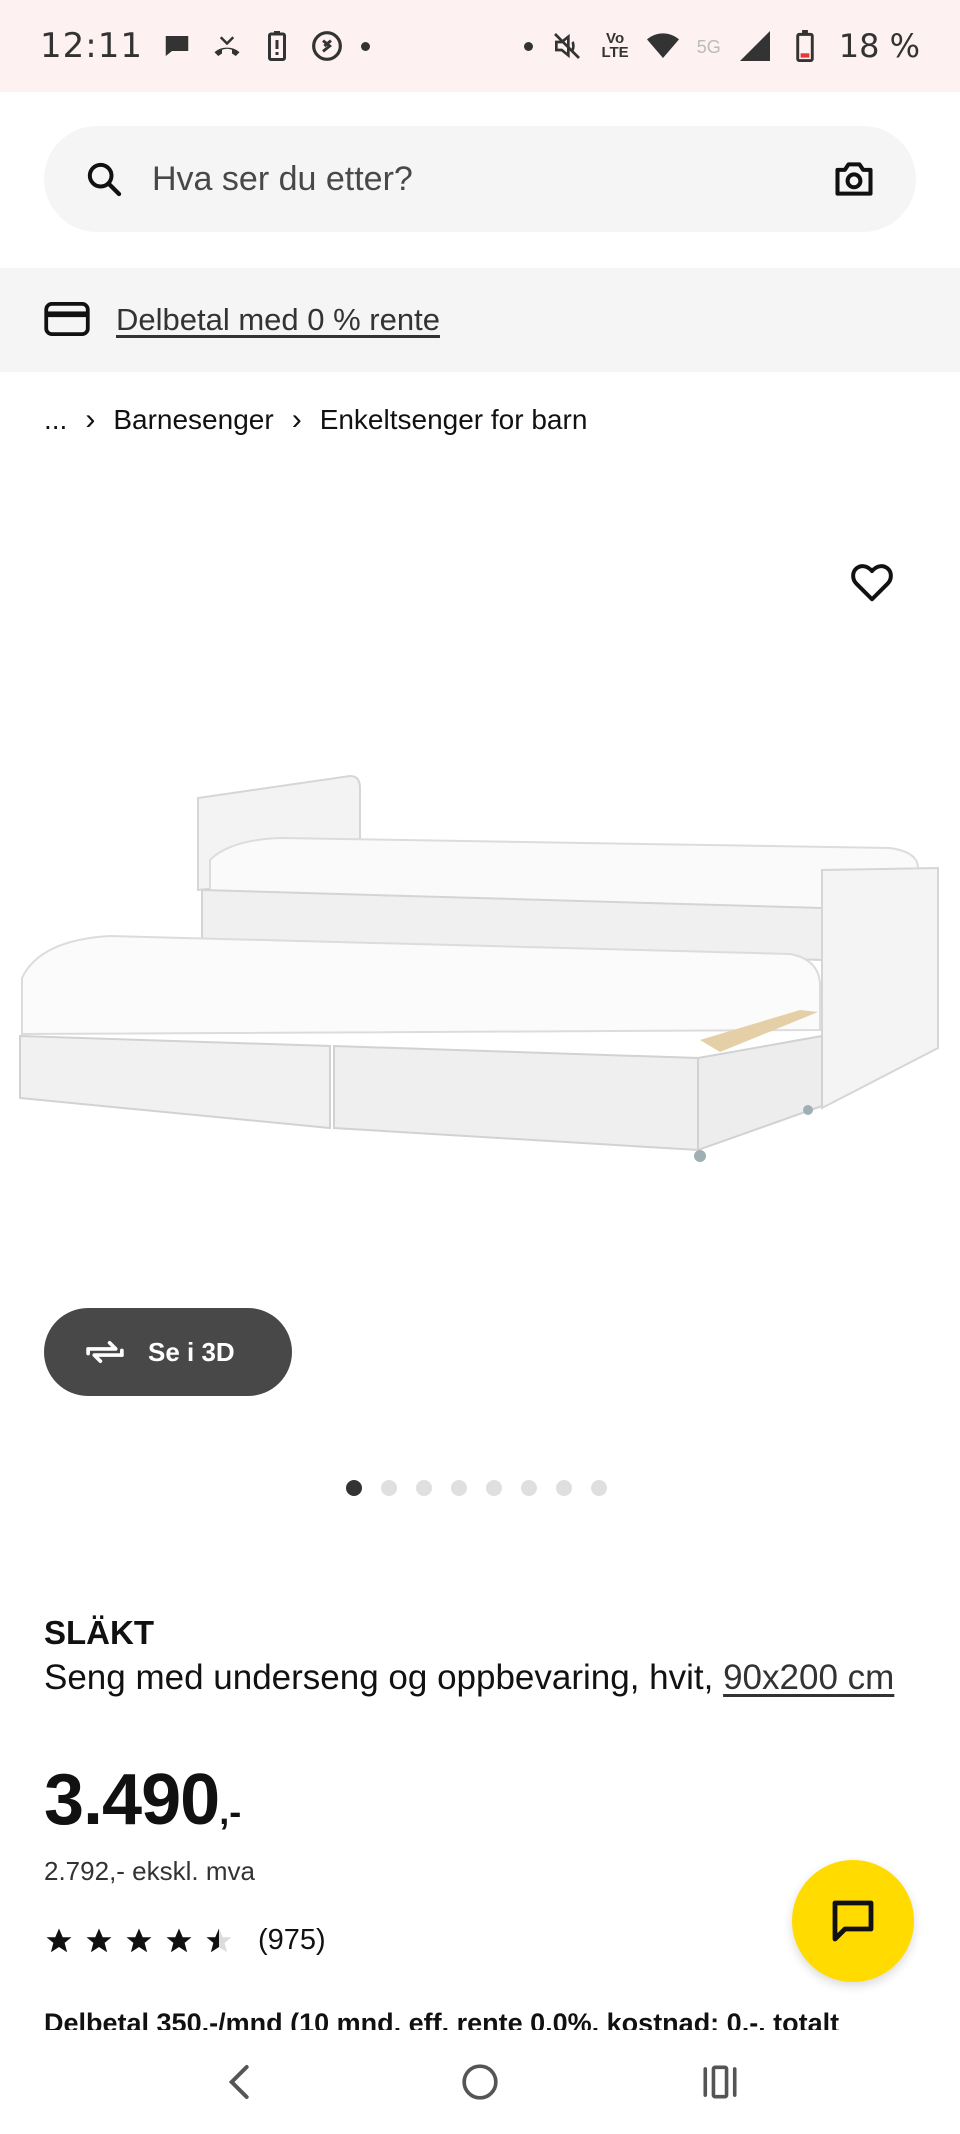 The height and width of the screenshot is (2134, 960). I want to click on mute-icon, so click(567, 46).